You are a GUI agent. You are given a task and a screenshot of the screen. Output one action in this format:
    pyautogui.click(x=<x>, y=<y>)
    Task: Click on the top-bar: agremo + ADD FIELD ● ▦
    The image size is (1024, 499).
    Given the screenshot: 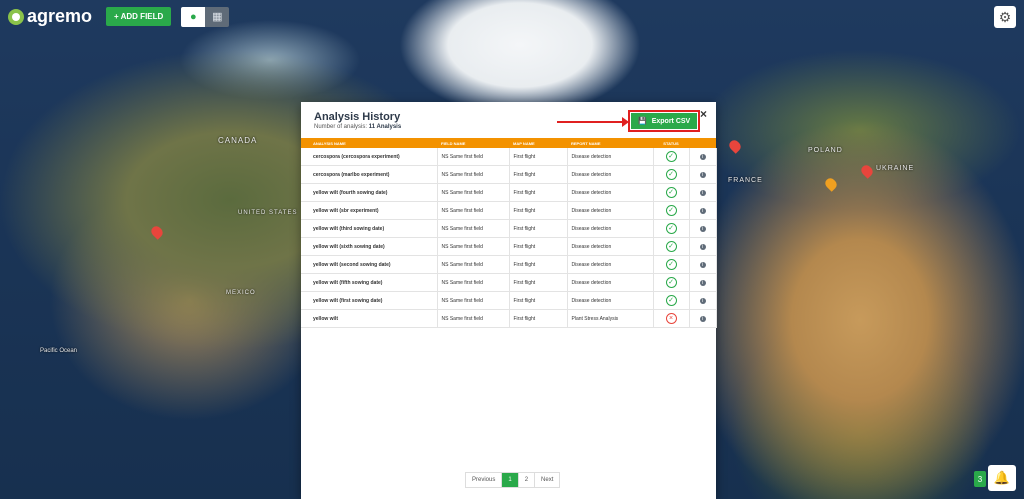 What is the action you would take?
    pyautogui.click(x=119, y=16)
    